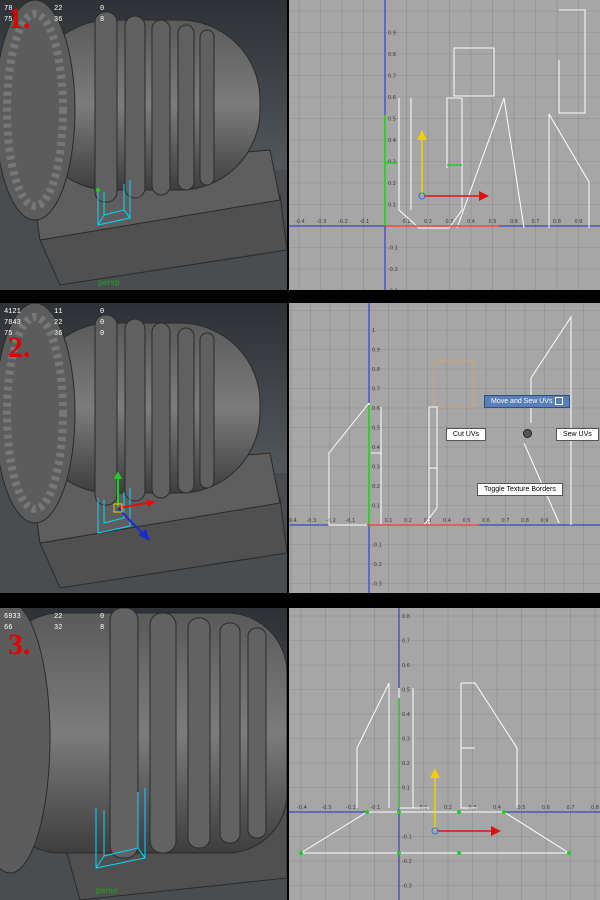  I want to click on poly-count-hud: 6933 22 0 66 32 8, so click(54, 622).